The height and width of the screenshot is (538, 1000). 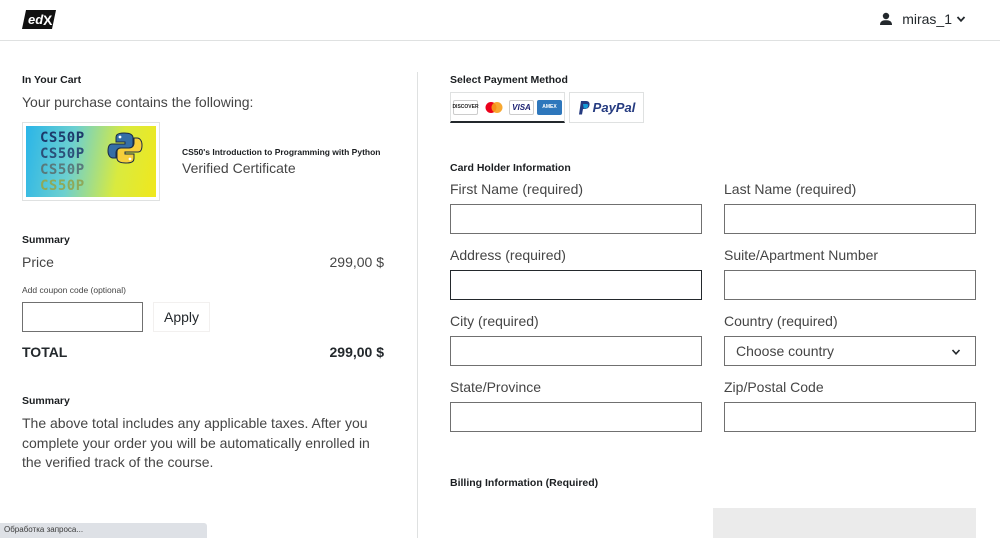 I want to click on amex-card-text: AMEX, so click(x=549, y=107).